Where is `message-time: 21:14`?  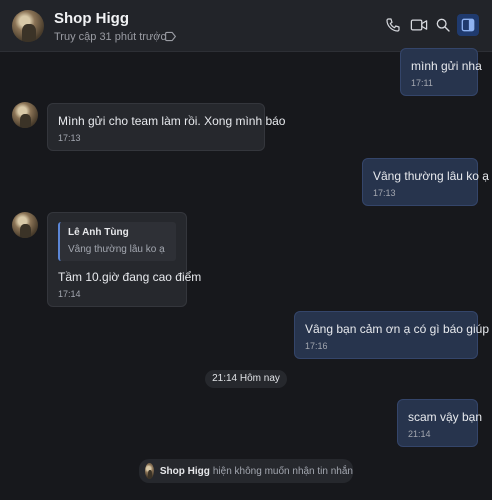
message-time: 21:14 is located at coordinates (419, 434).